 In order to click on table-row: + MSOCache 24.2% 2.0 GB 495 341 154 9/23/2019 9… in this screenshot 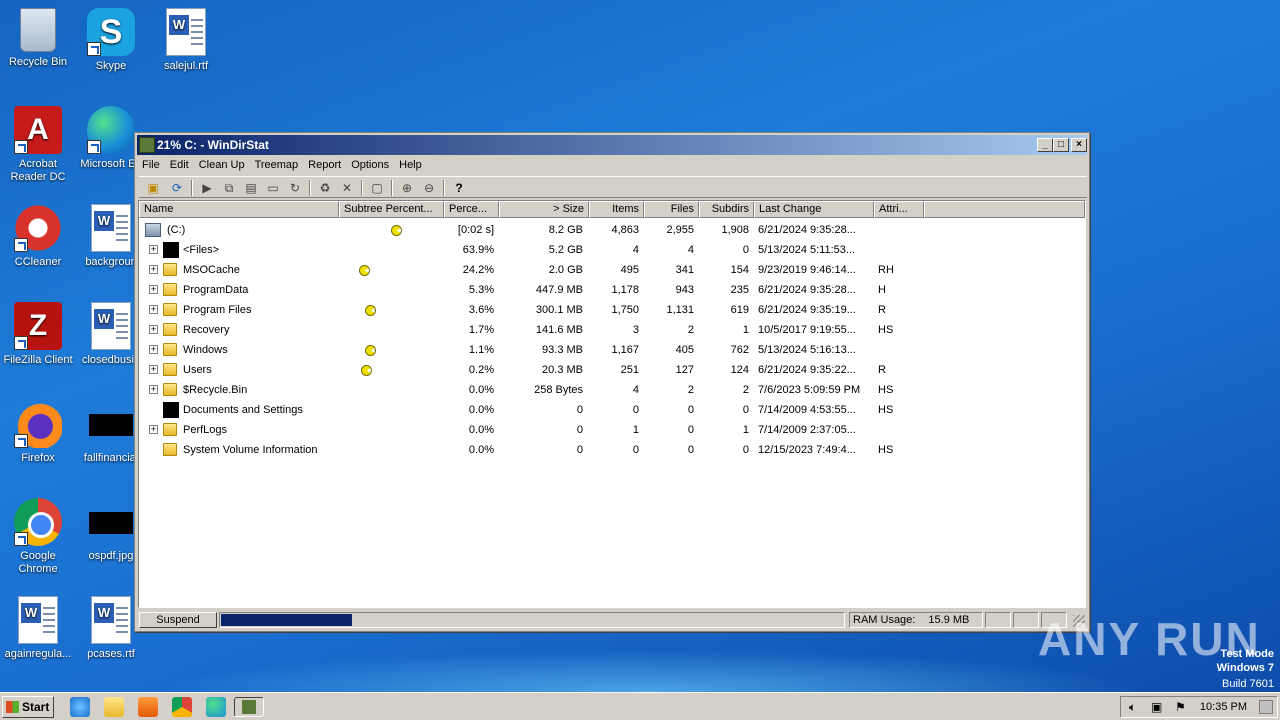, I will do `click(612, 270)`.